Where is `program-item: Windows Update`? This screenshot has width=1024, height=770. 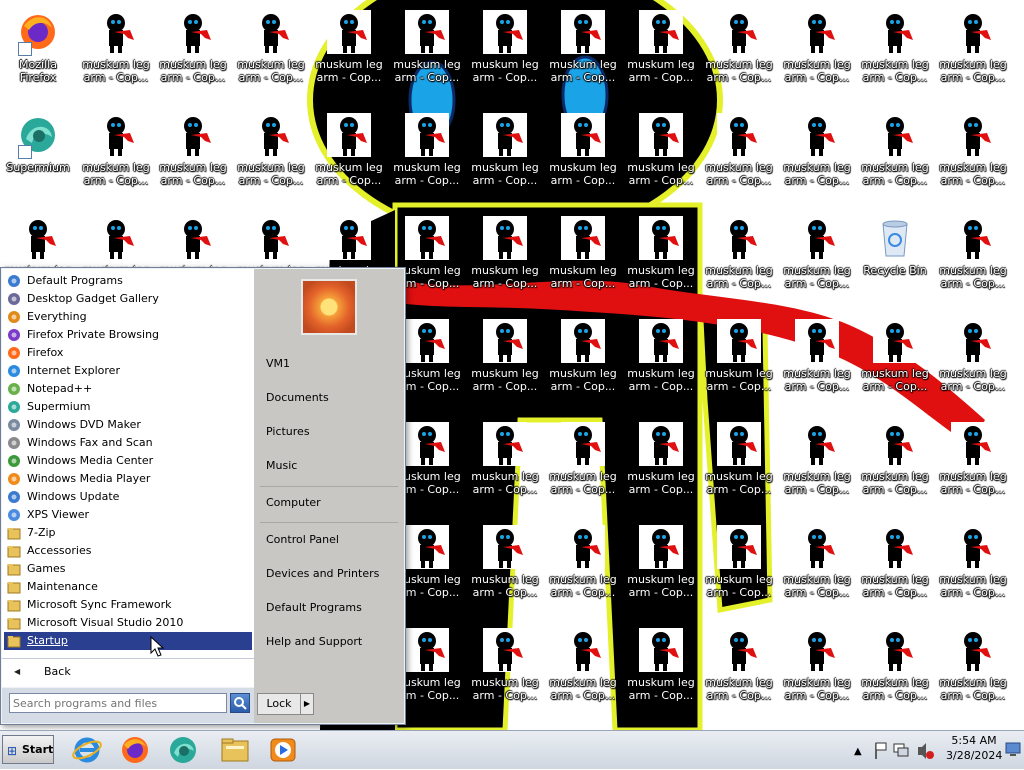 program-item: Windows Update is located at coordinates (128, 497).